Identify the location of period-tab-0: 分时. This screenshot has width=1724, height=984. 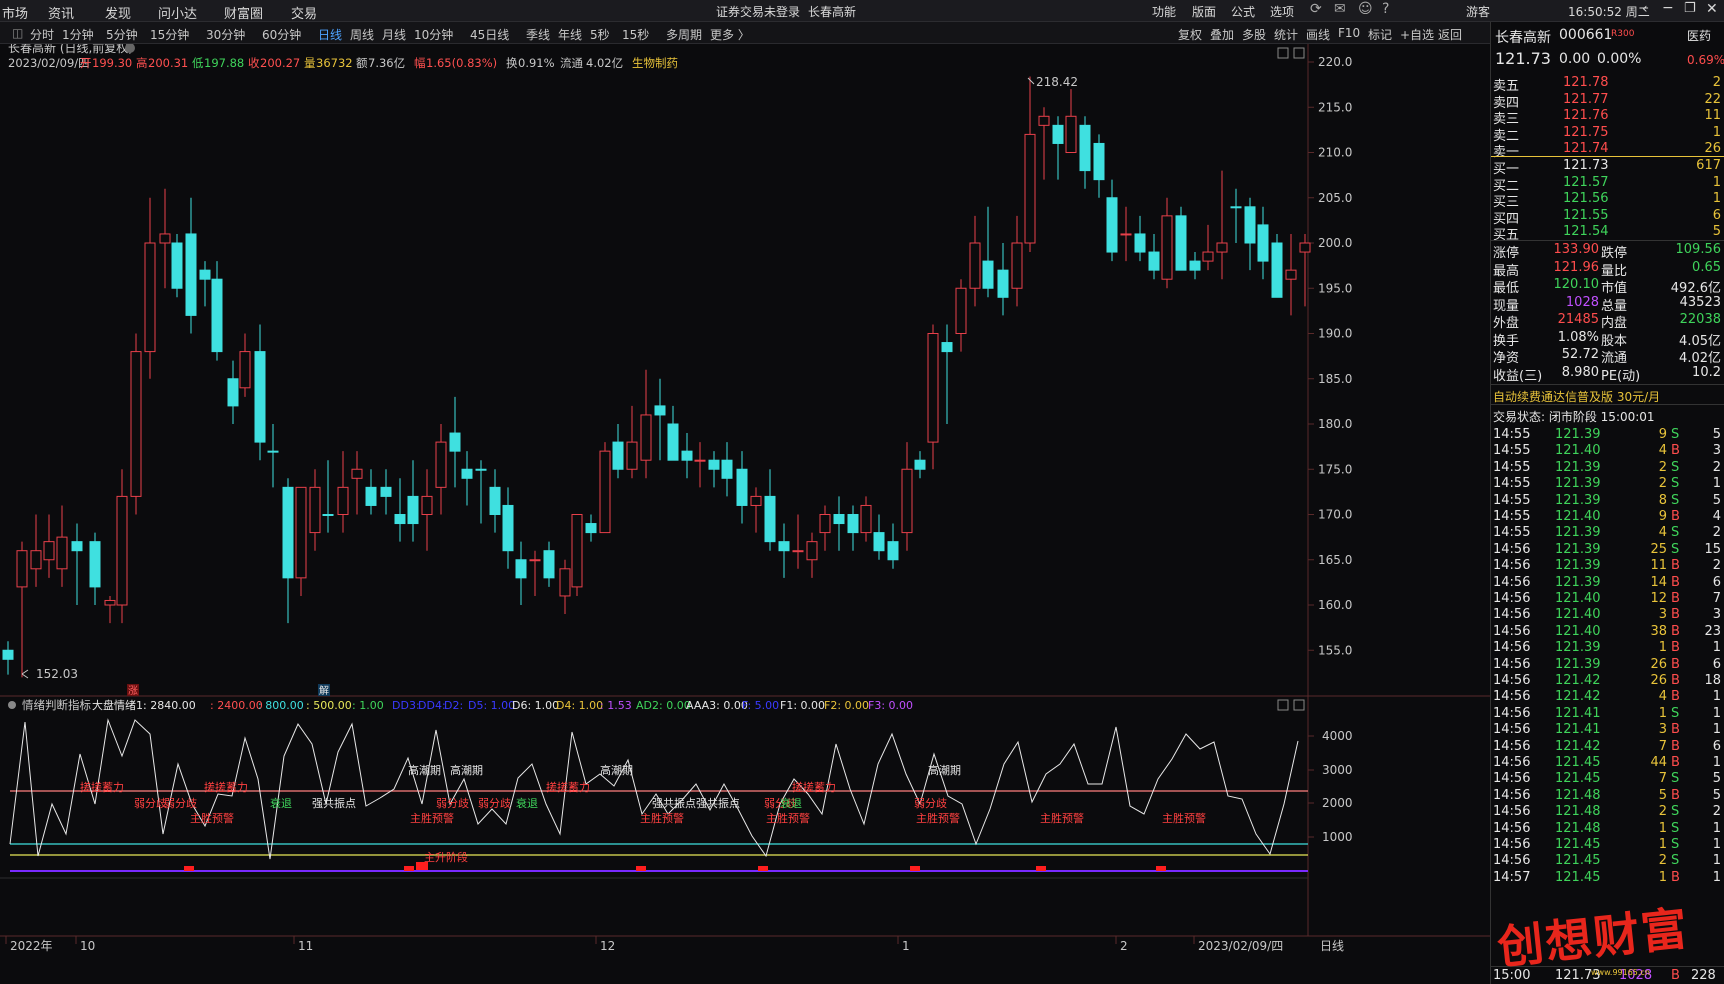
(42, 34).